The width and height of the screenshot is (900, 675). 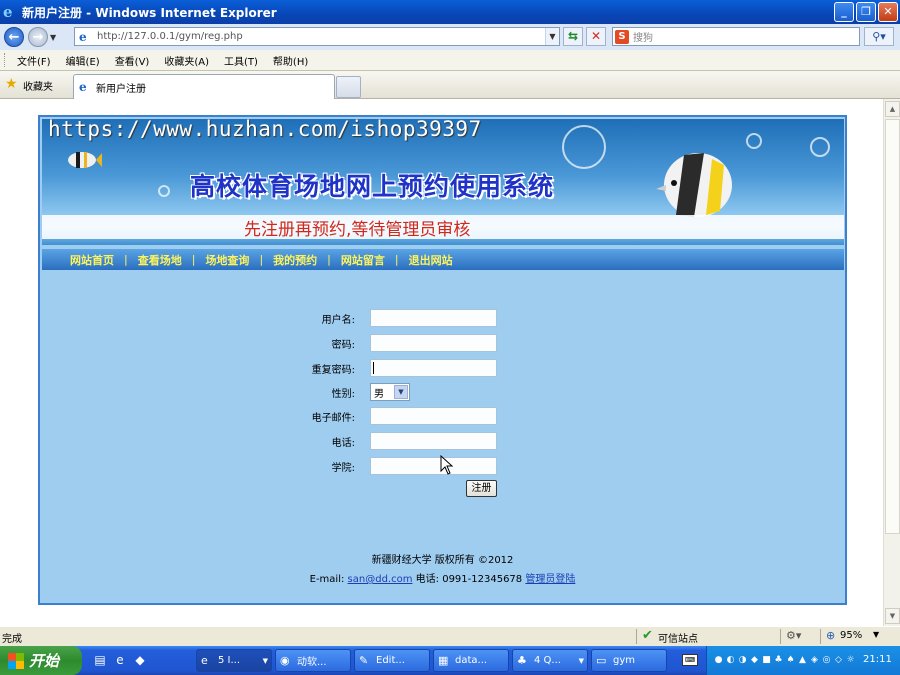 I want to click on confirm-password-input, so click(x=433, y=368).